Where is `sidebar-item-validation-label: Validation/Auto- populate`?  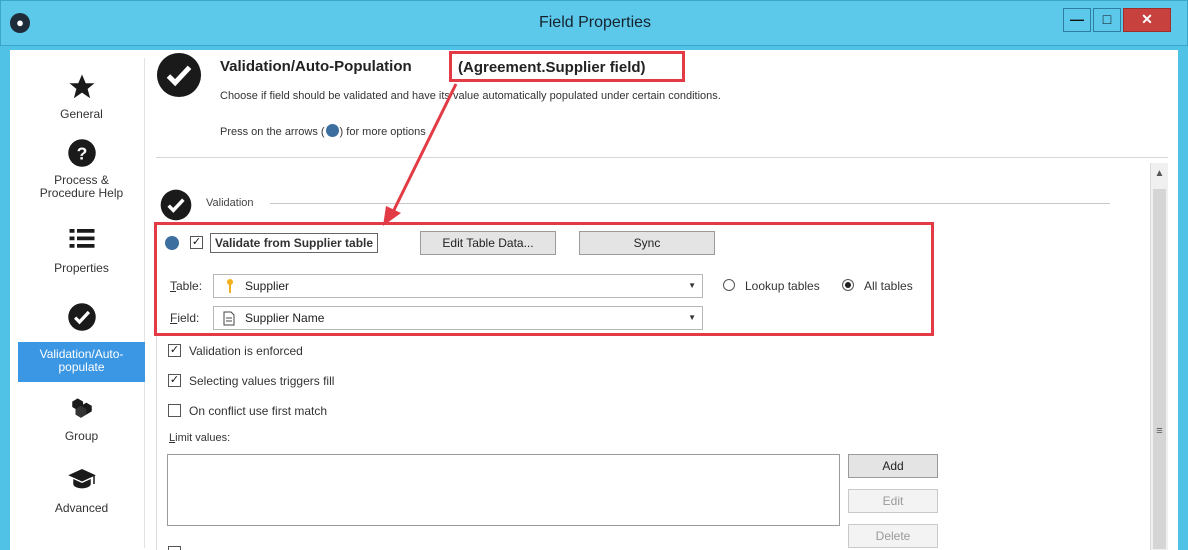 sidebar-item-validation-label: Validation/Auto- populate is located at coordinates (81, 362).